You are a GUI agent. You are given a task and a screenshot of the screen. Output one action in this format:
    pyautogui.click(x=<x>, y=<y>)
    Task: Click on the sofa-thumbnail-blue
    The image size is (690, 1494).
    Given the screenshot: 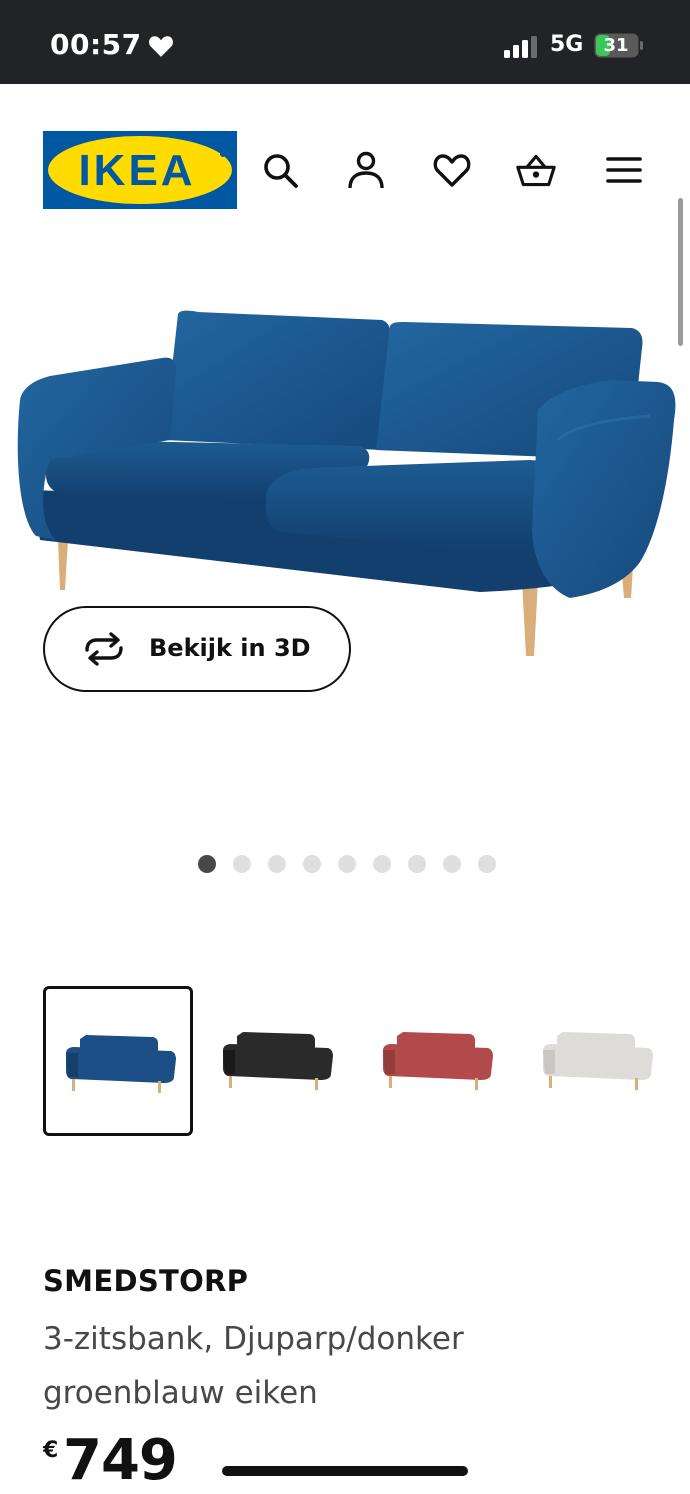 What is the action you would take?
    pyautogui.click(x=121, y=1064)
    